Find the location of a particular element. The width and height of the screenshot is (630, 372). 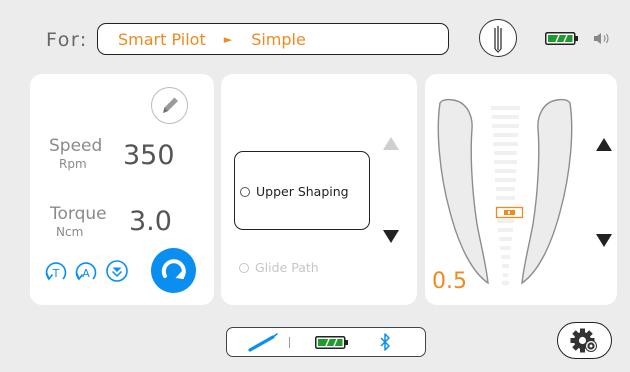

pencil-icon is located at coordinates (170, 105).